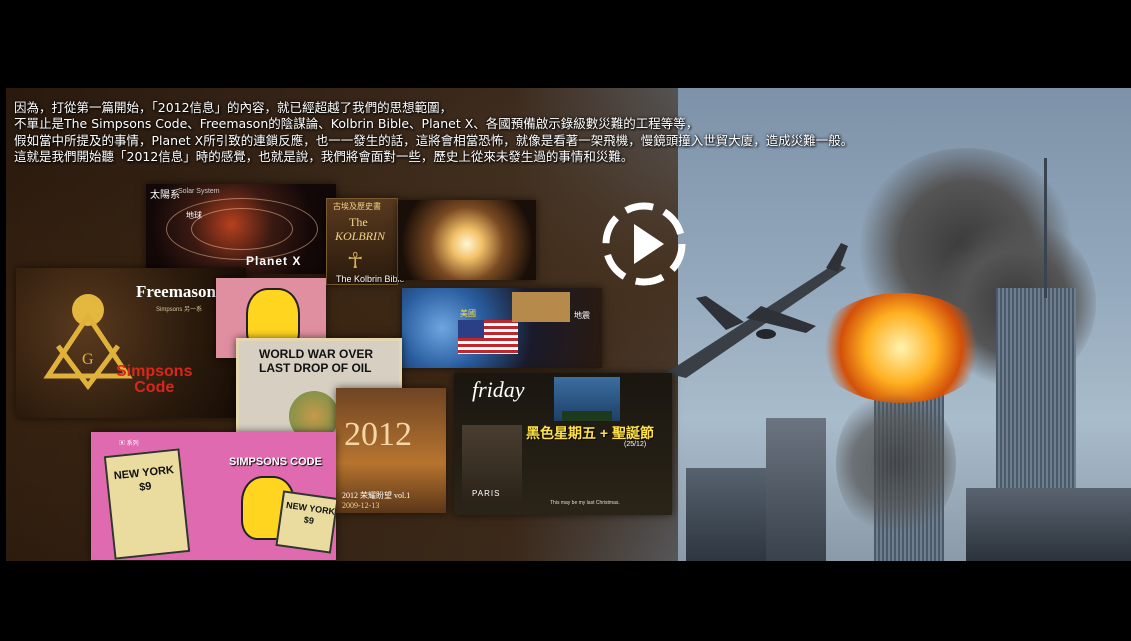  Describe the element at coordinates (129, 444) in the screenshot. I see `small-tag: ▣ 系列` at that location.